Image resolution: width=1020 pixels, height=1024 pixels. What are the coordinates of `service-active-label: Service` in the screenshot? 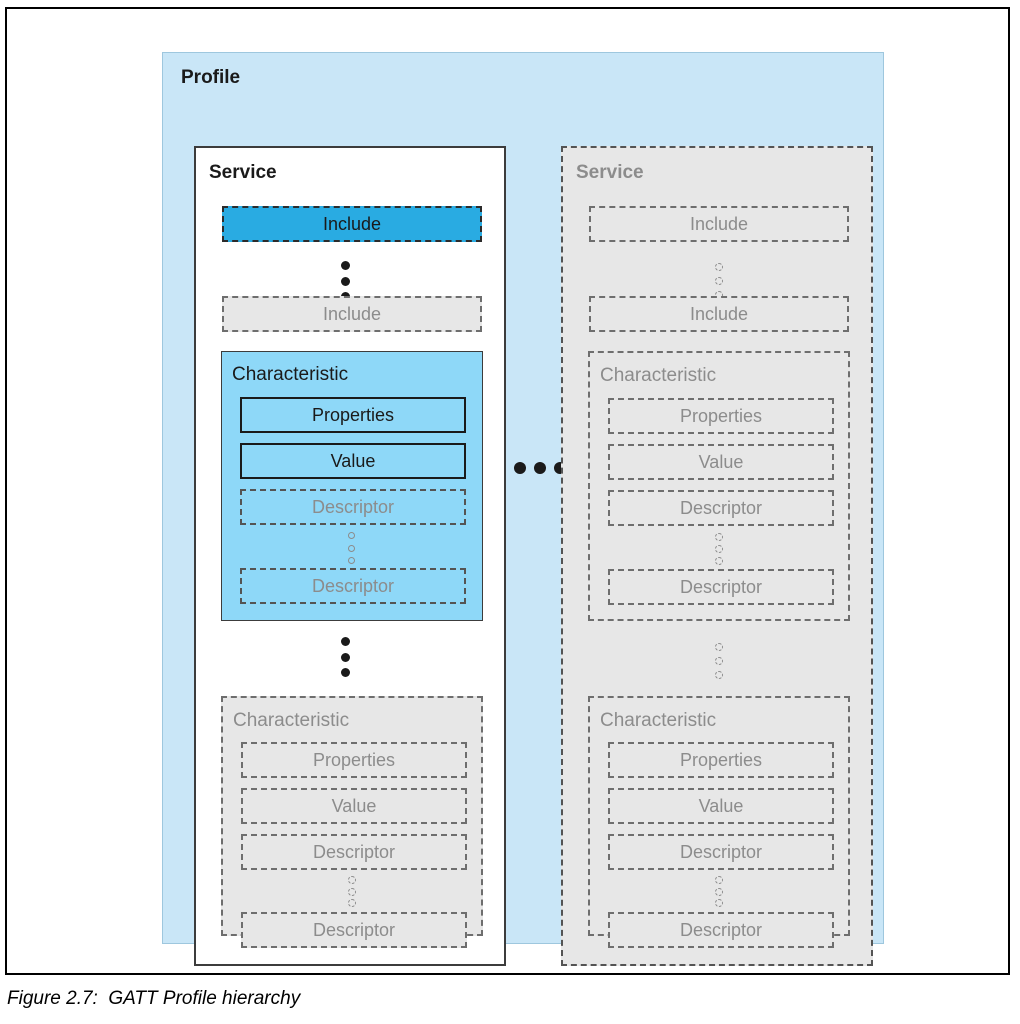 It's located at (243, 172).